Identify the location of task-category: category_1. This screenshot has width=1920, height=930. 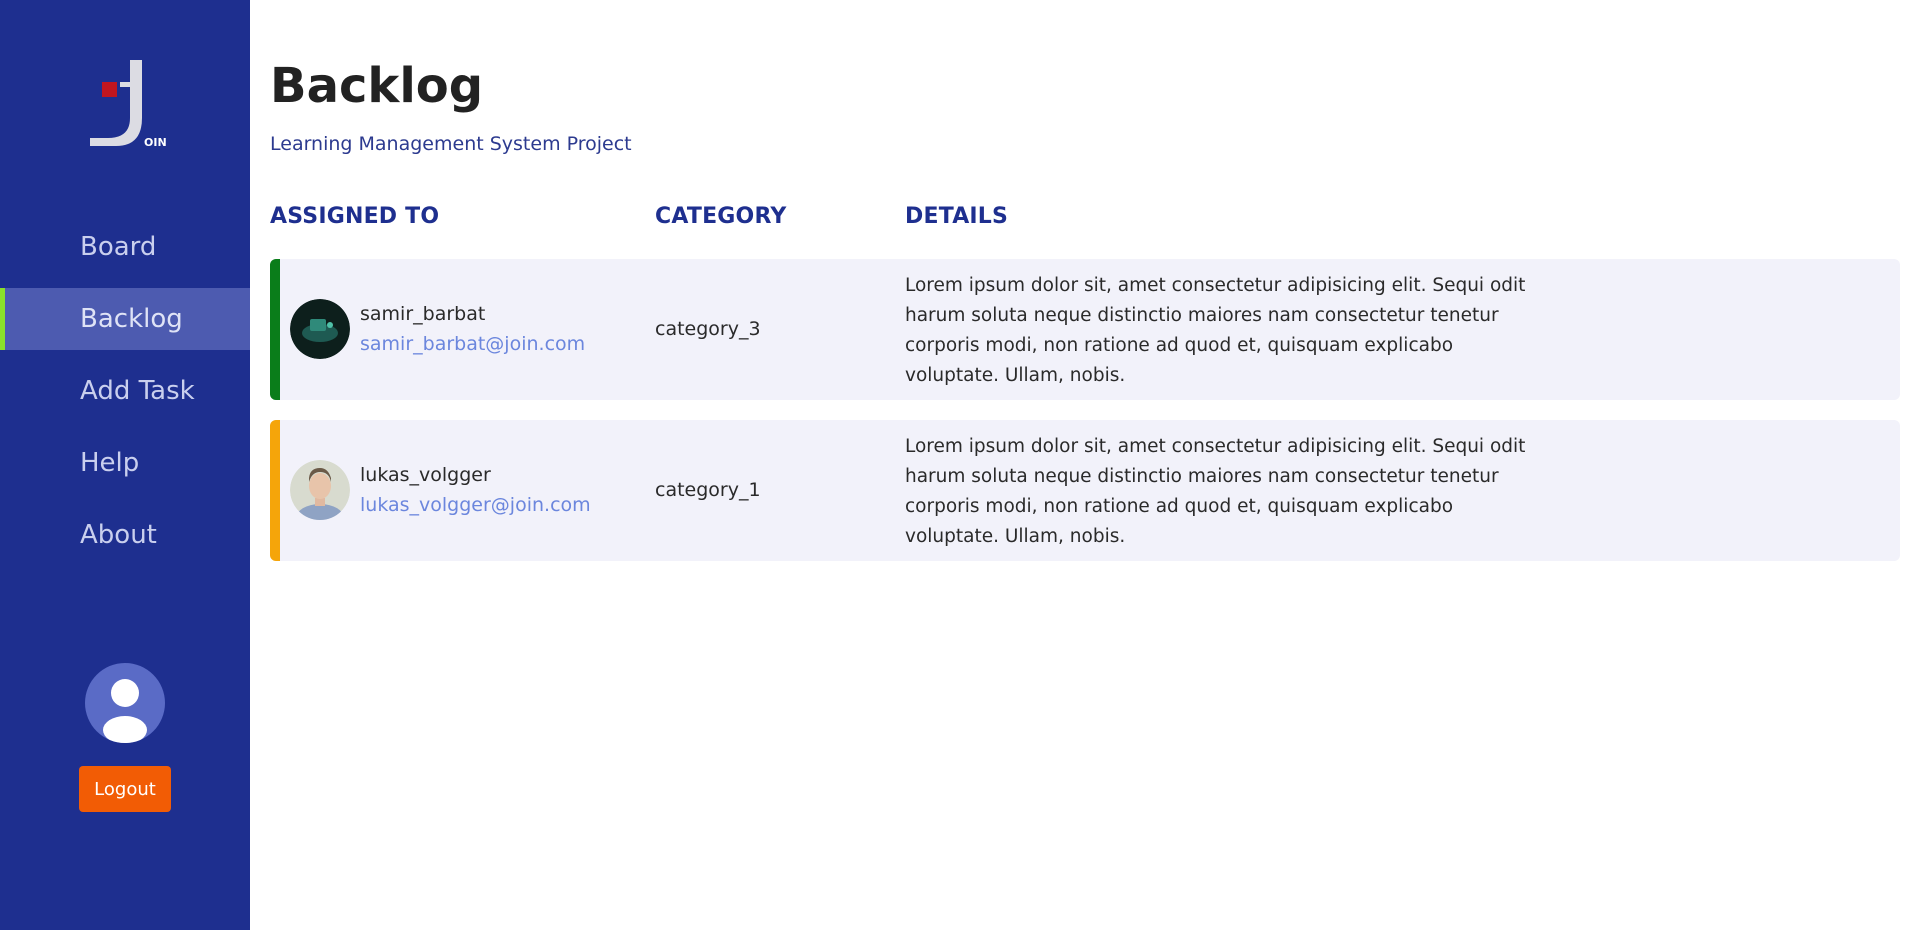
(708, 490).